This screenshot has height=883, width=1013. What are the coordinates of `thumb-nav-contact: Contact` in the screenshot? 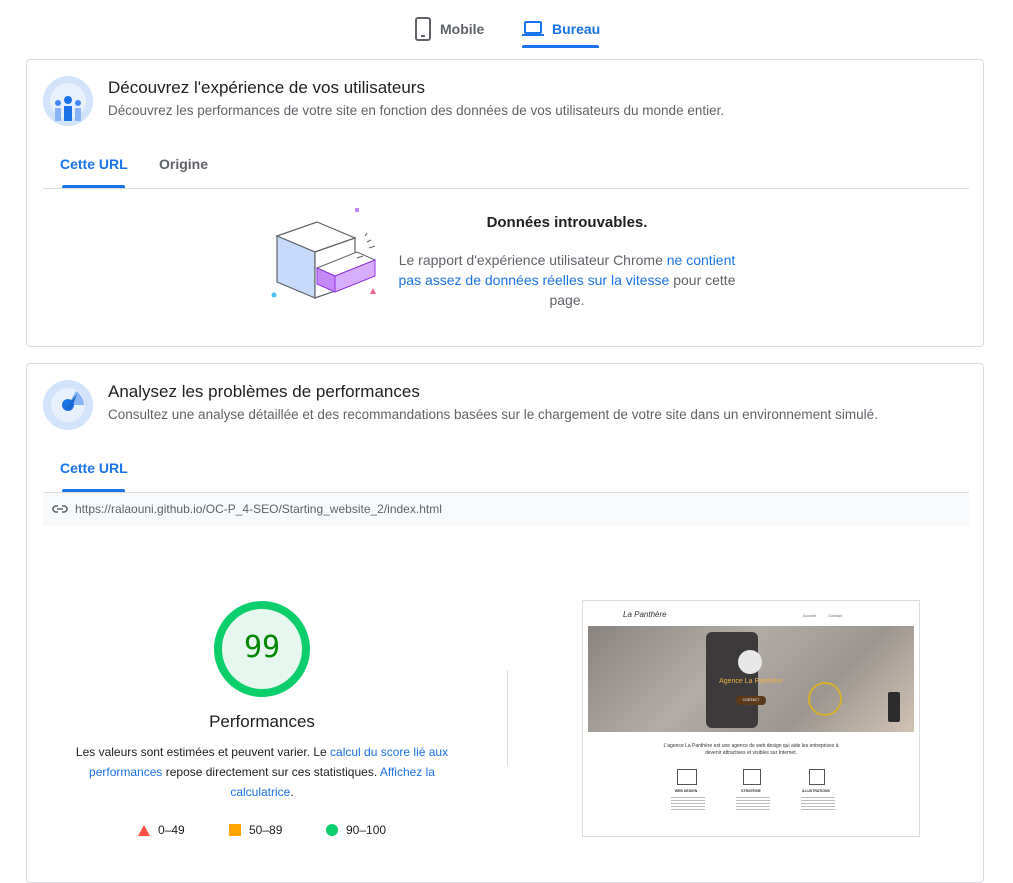 It's located at (835, 615).